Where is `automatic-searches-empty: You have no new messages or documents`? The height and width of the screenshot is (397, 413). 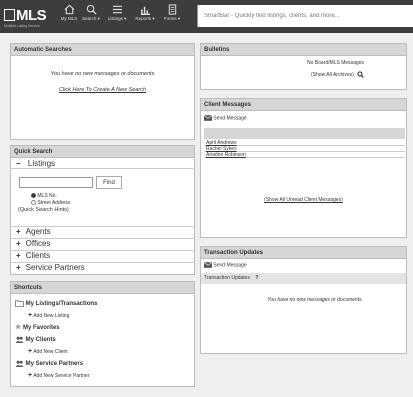
automatic-searches-empty: You have no new messages or documents is located at coordinates (102, 74).